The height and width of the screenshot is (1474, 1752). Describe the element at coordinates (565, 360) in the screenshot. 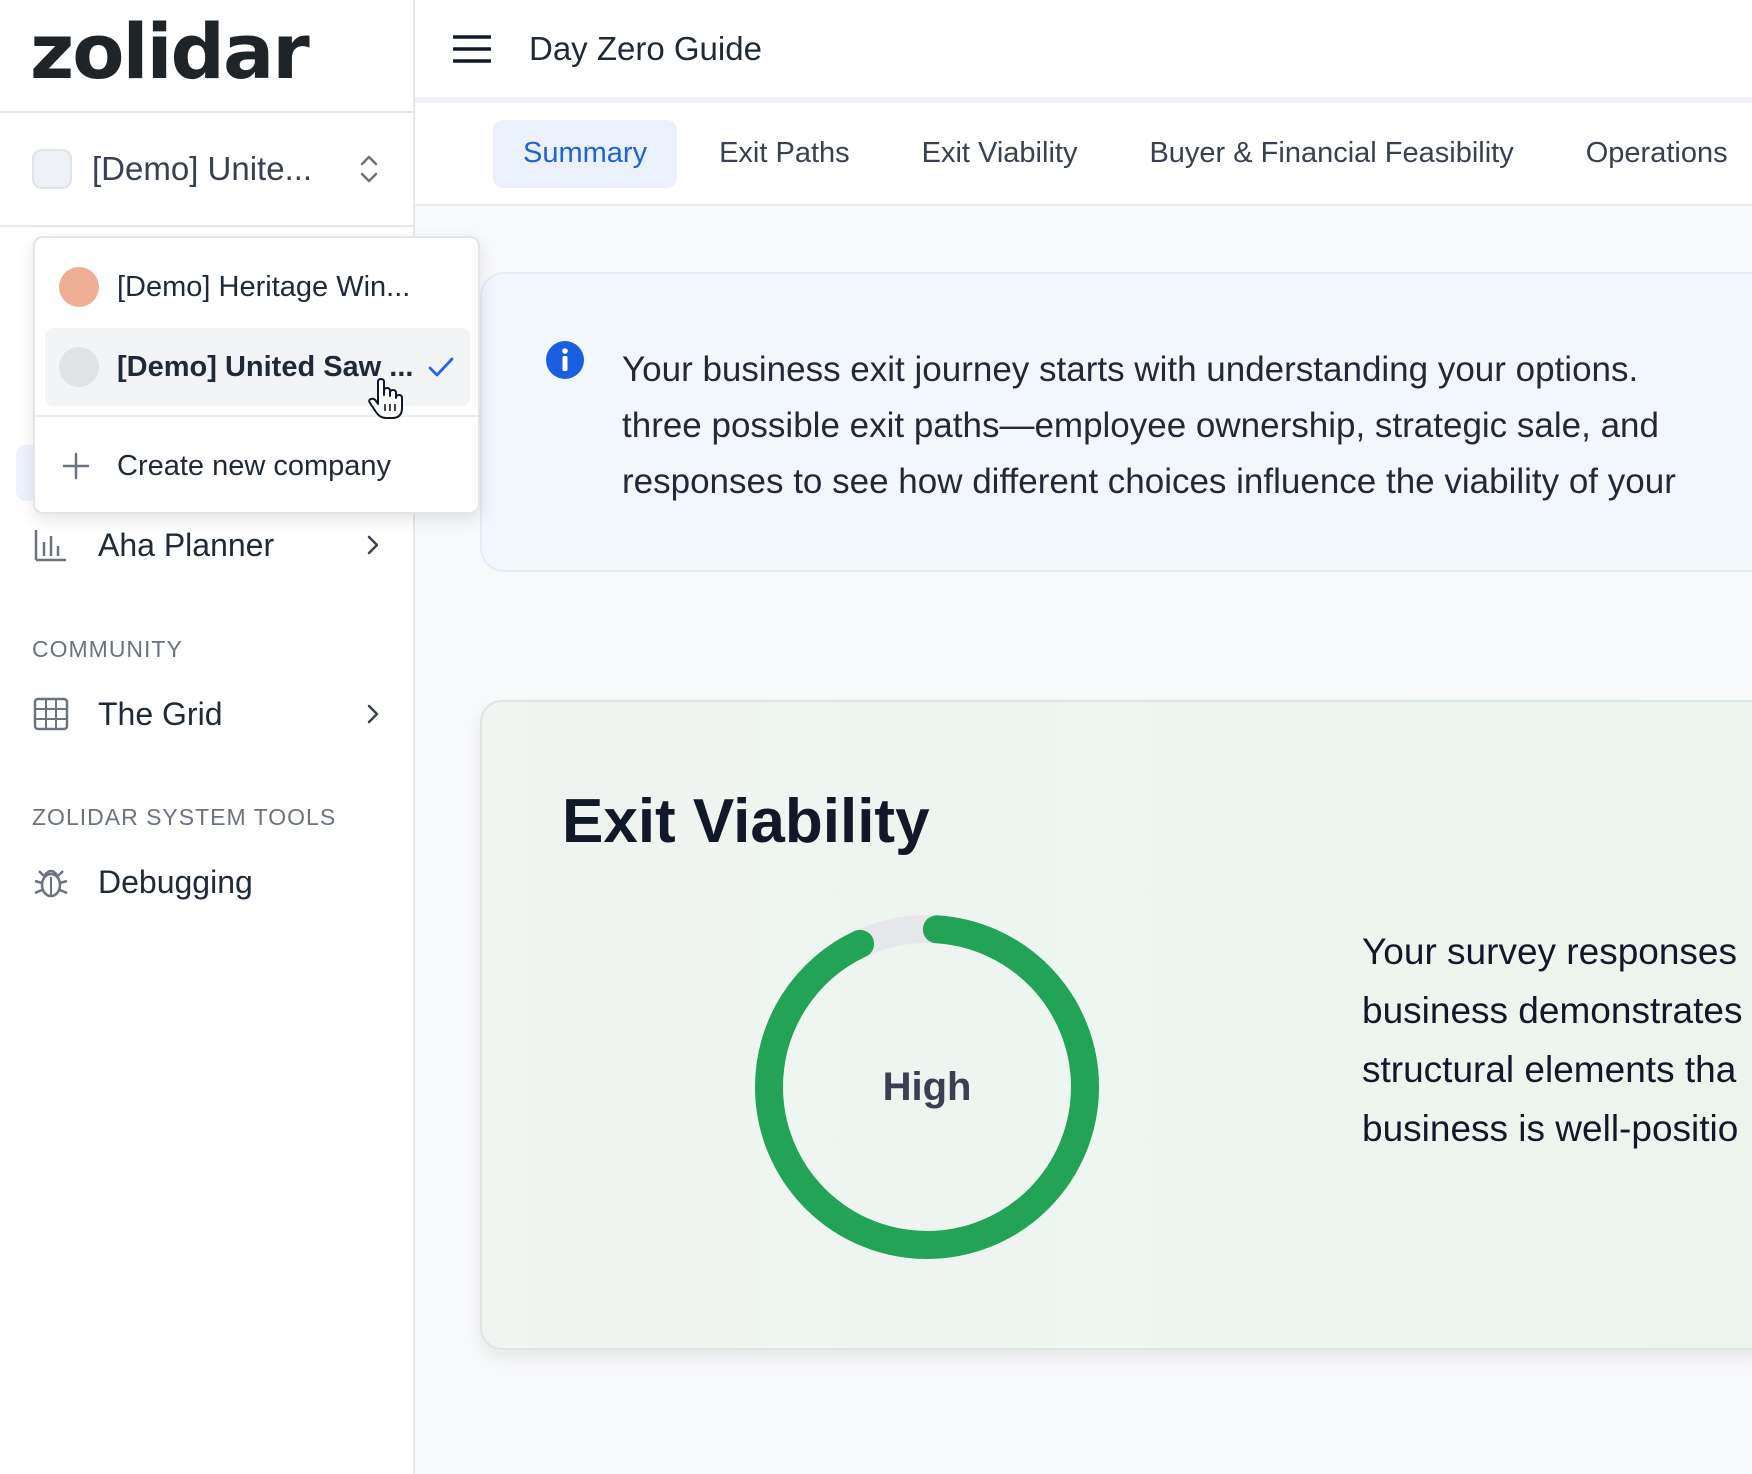

I see `info-icon` at that location.